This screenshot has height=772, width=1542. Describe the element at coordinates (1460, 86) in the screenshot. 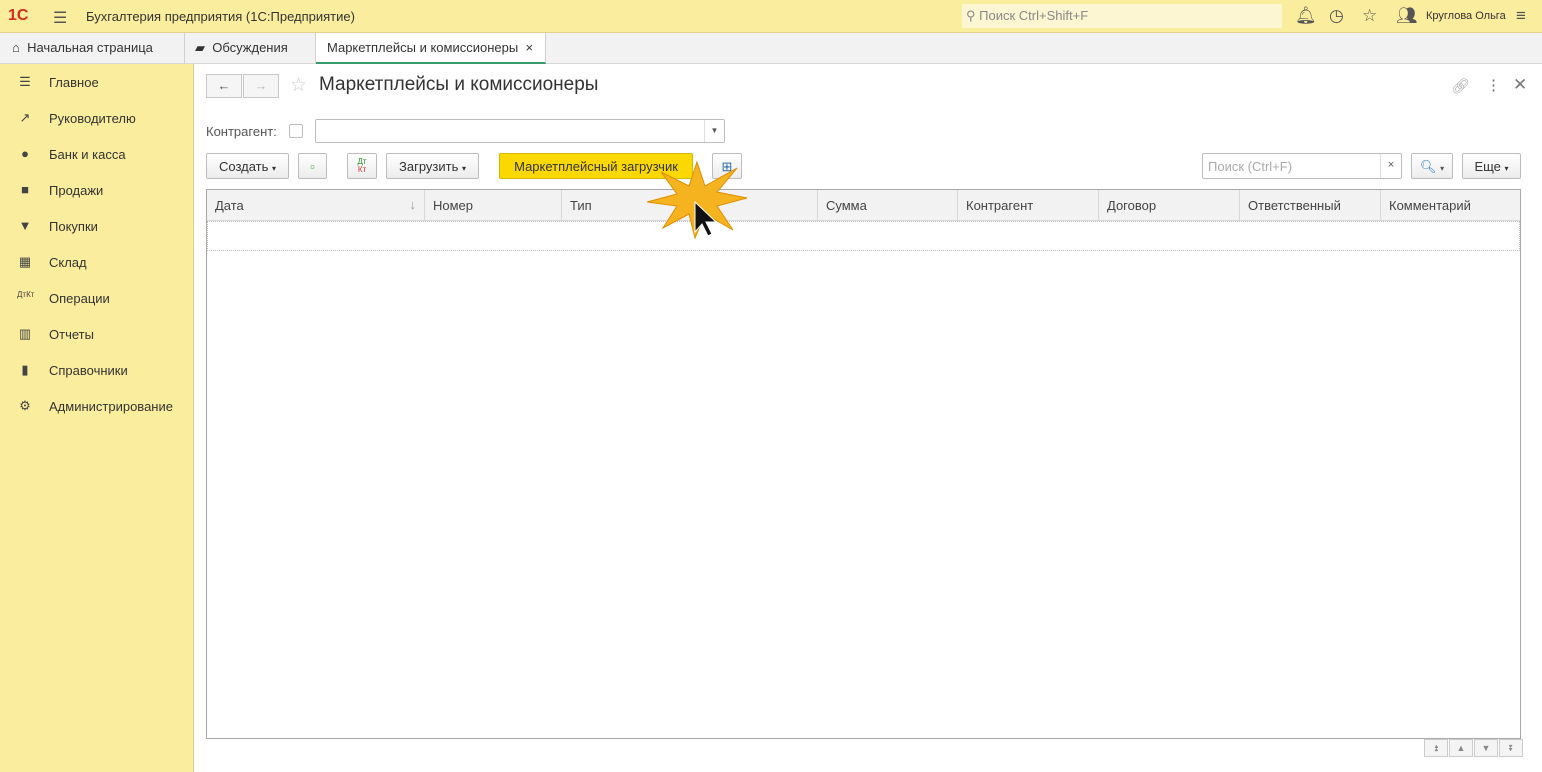

I see `link-icon: 🔗︎` at that location.